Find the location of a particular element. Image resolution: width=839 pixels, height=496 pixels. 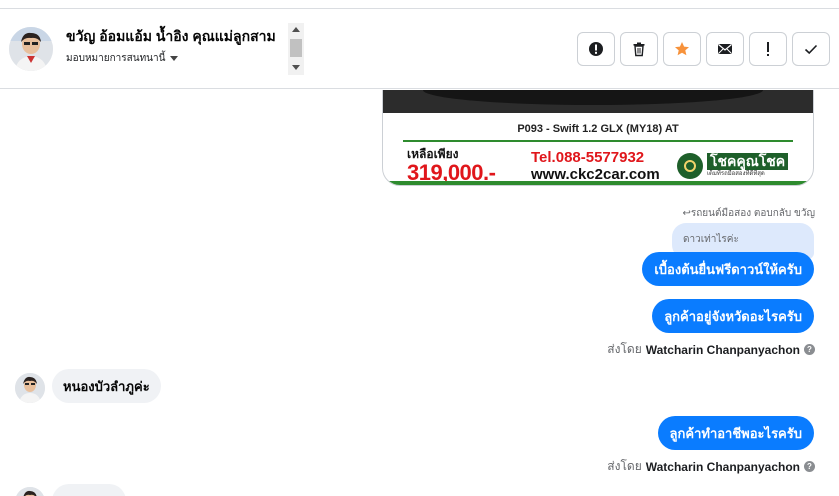

ad-divider is located at coordinates (598, 141).